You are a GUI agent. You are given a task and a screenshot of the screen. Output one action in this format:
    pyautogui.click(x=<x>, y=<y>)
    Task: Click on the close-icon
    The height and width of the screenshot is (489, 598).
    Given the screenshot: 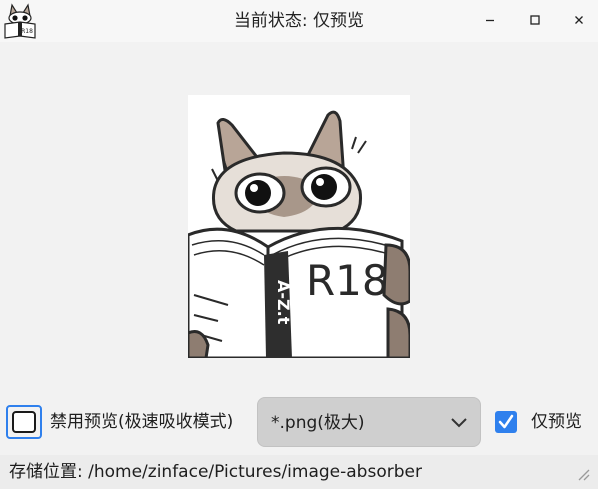 What is the action you would take?
    pyautogui.click(x=579, y=20)
    